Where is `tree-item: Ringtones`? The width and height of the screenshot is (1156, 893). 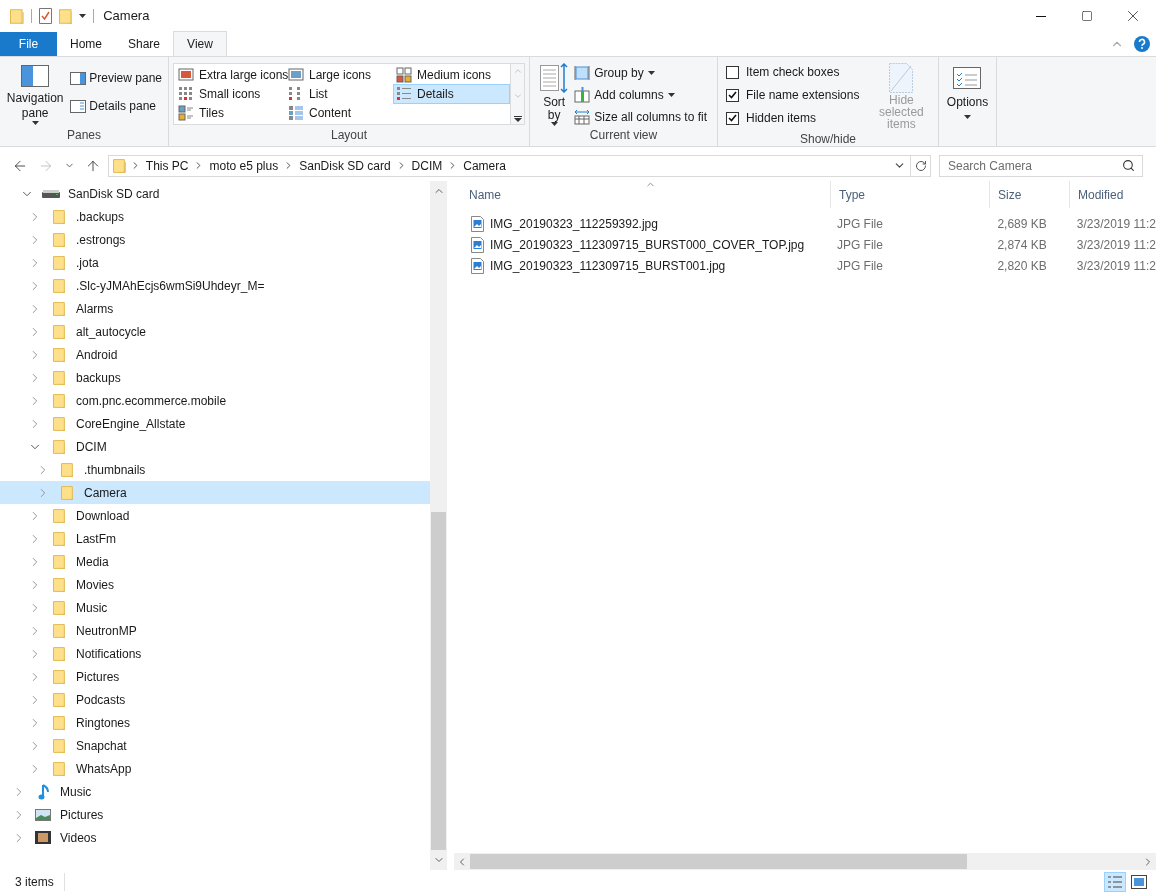 tree-item: Ringtones is located at coordinates (215, 722).